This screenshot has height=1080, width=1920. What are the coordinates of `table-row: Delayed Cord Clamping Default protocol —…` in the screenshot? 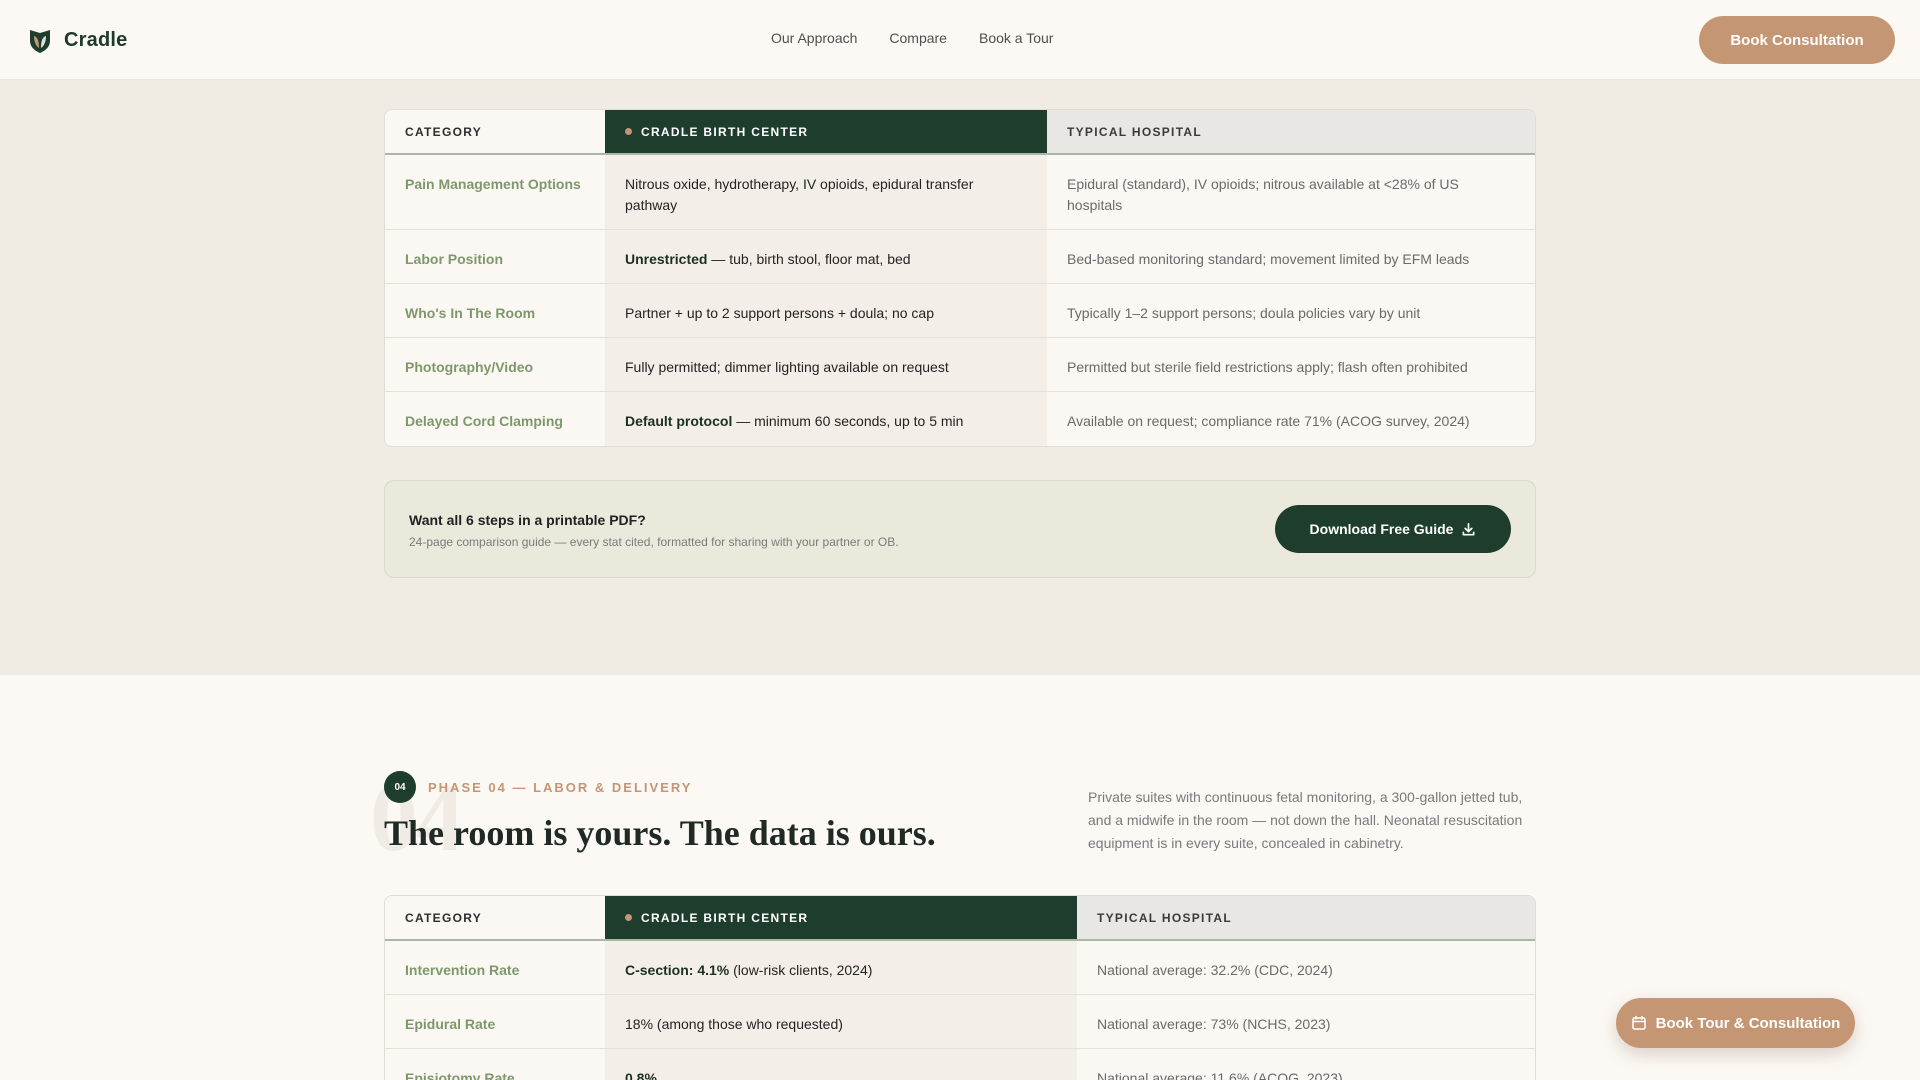 It's located at (960, 419).